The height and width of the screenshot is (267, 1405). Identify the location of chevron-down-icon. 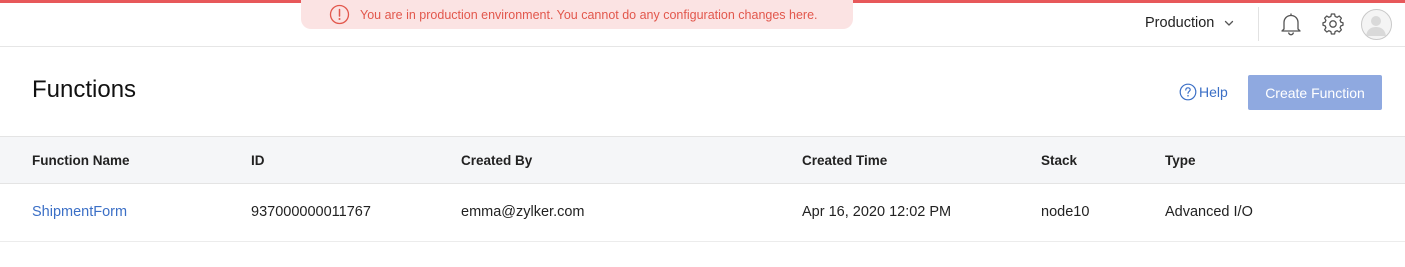
(1229, 23).